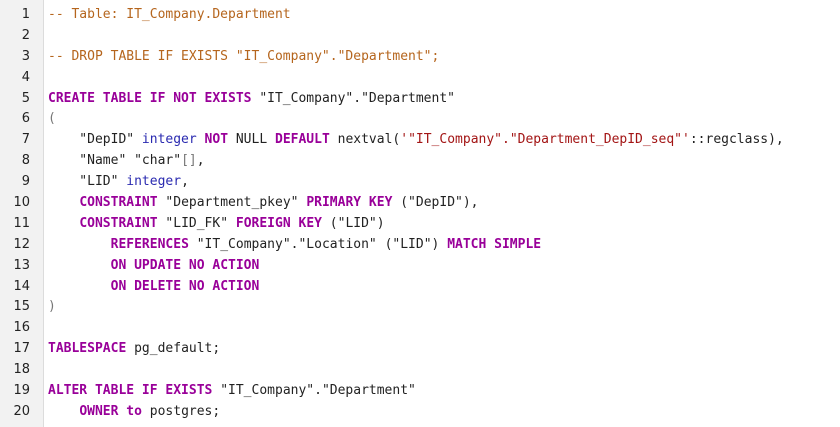 The height and width of the screenshot is (427, 840). I want to click on code-text: CONSTRAINT "LID_FK" FOREIGN KEY ("LID"), so click(216, 224).